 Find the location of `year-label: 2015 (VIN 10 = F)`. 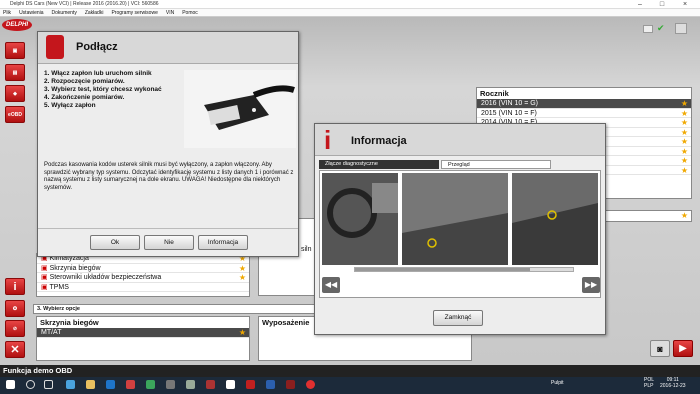

year-label: 2015 (VIN 10 = F) is located at coordinates (509, 113).